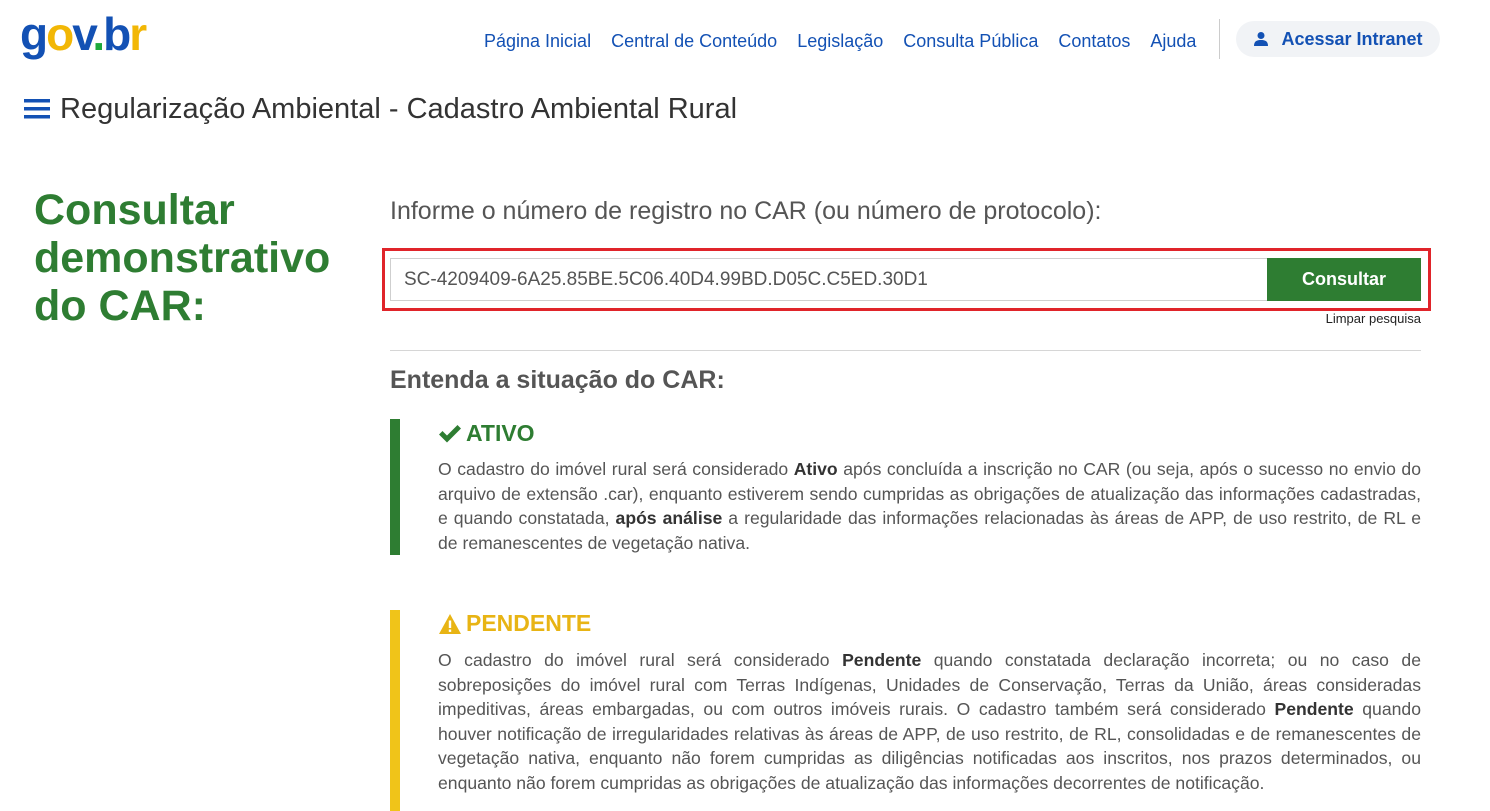  I want to click on warning-icon, so click(450, 623).